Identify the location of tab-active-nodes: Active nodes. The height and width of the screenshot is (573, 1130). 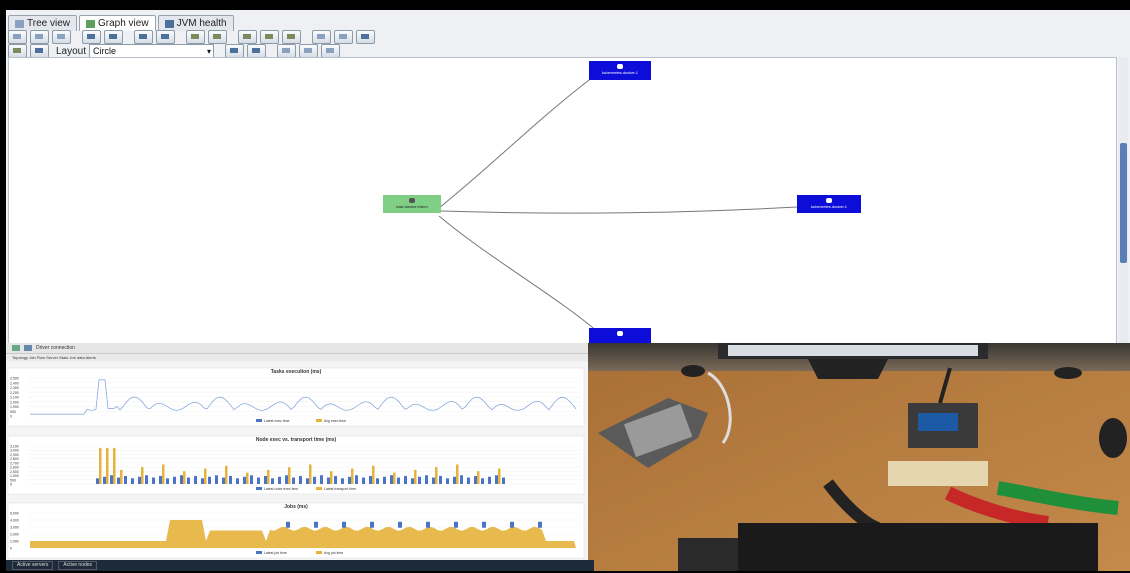
(78, 565).